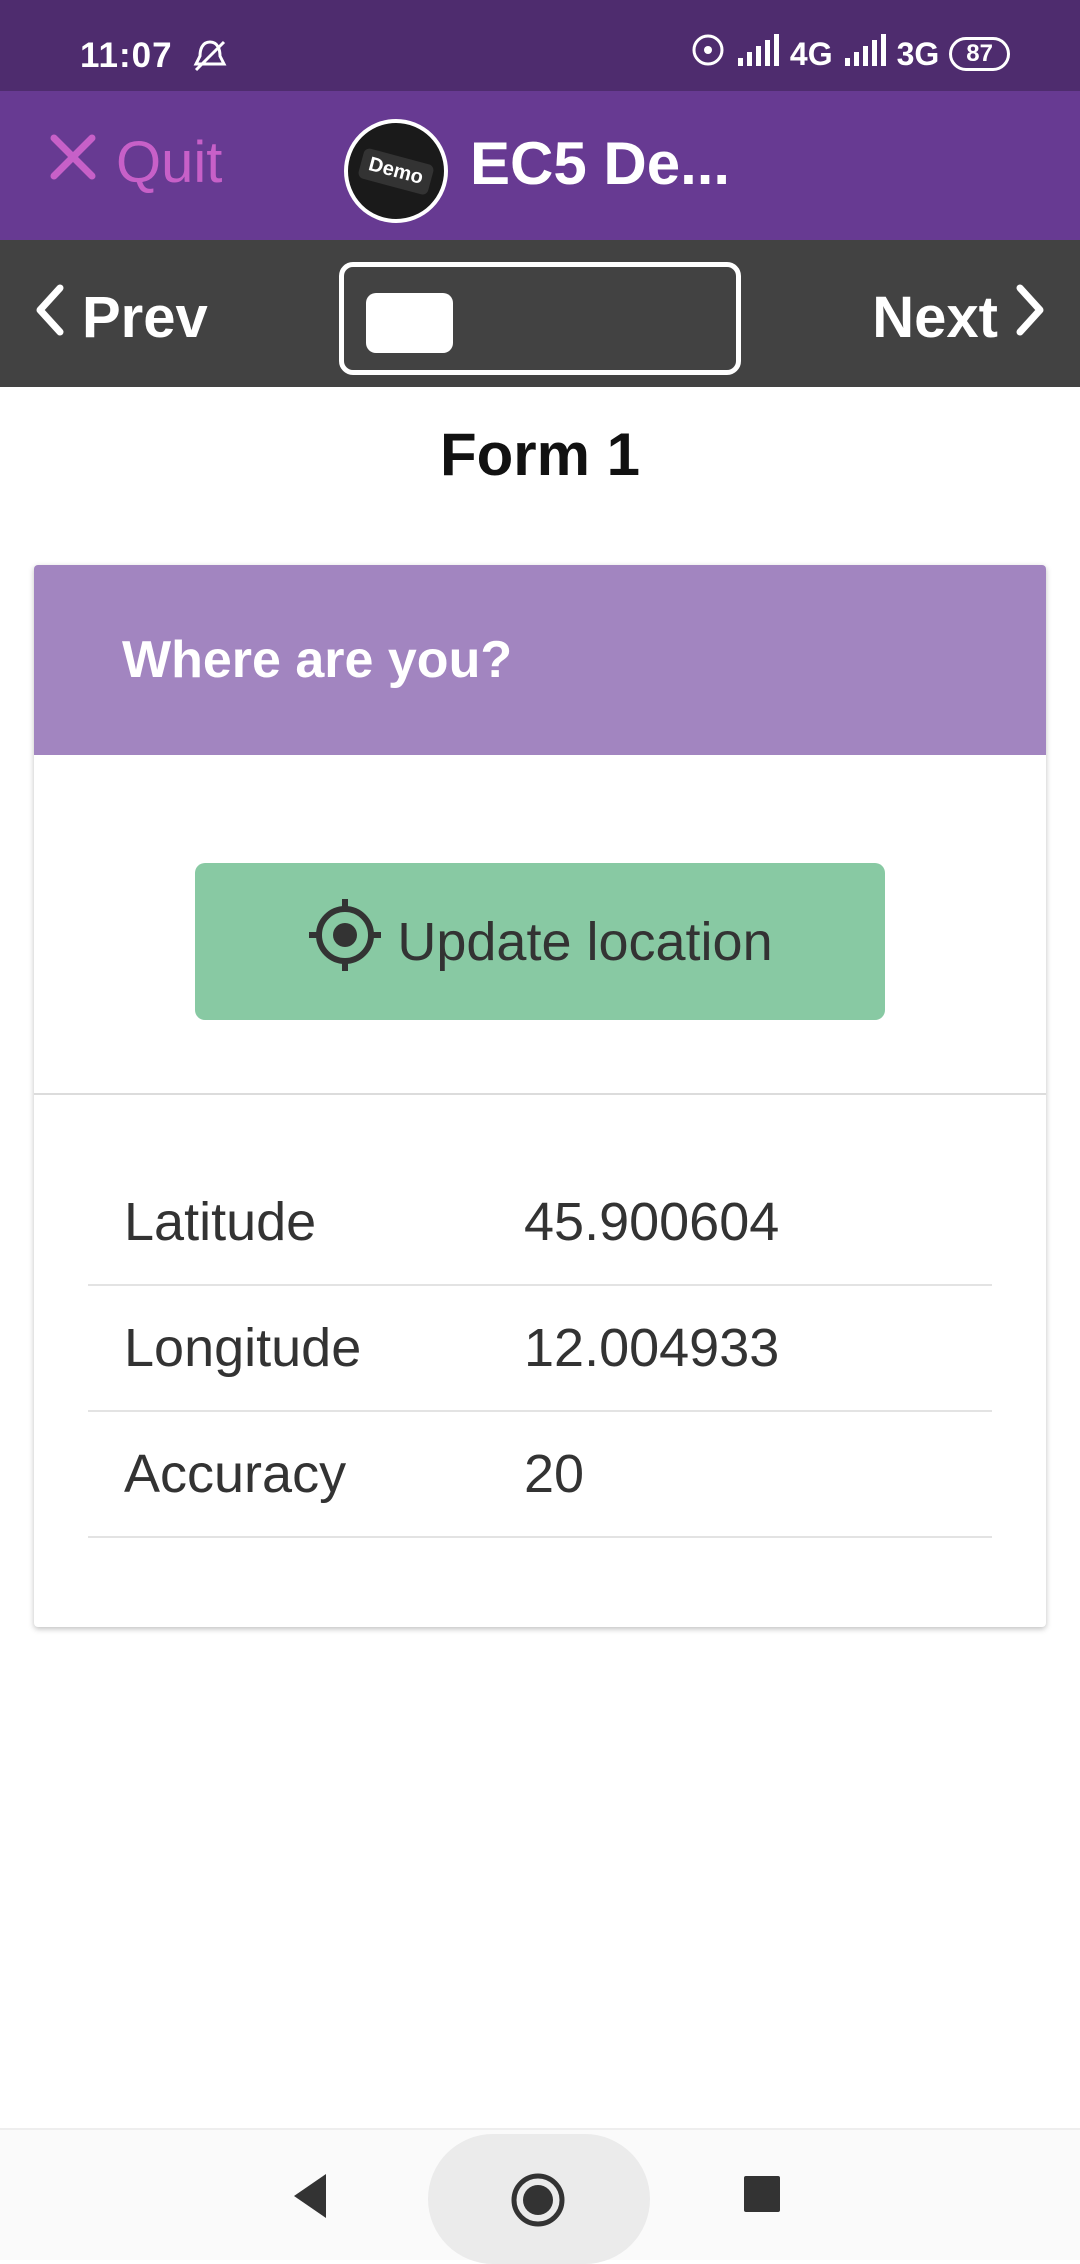 The height and width of the screenshot is (2264, 1080). I want to click on close-icon, so click(82, 162).